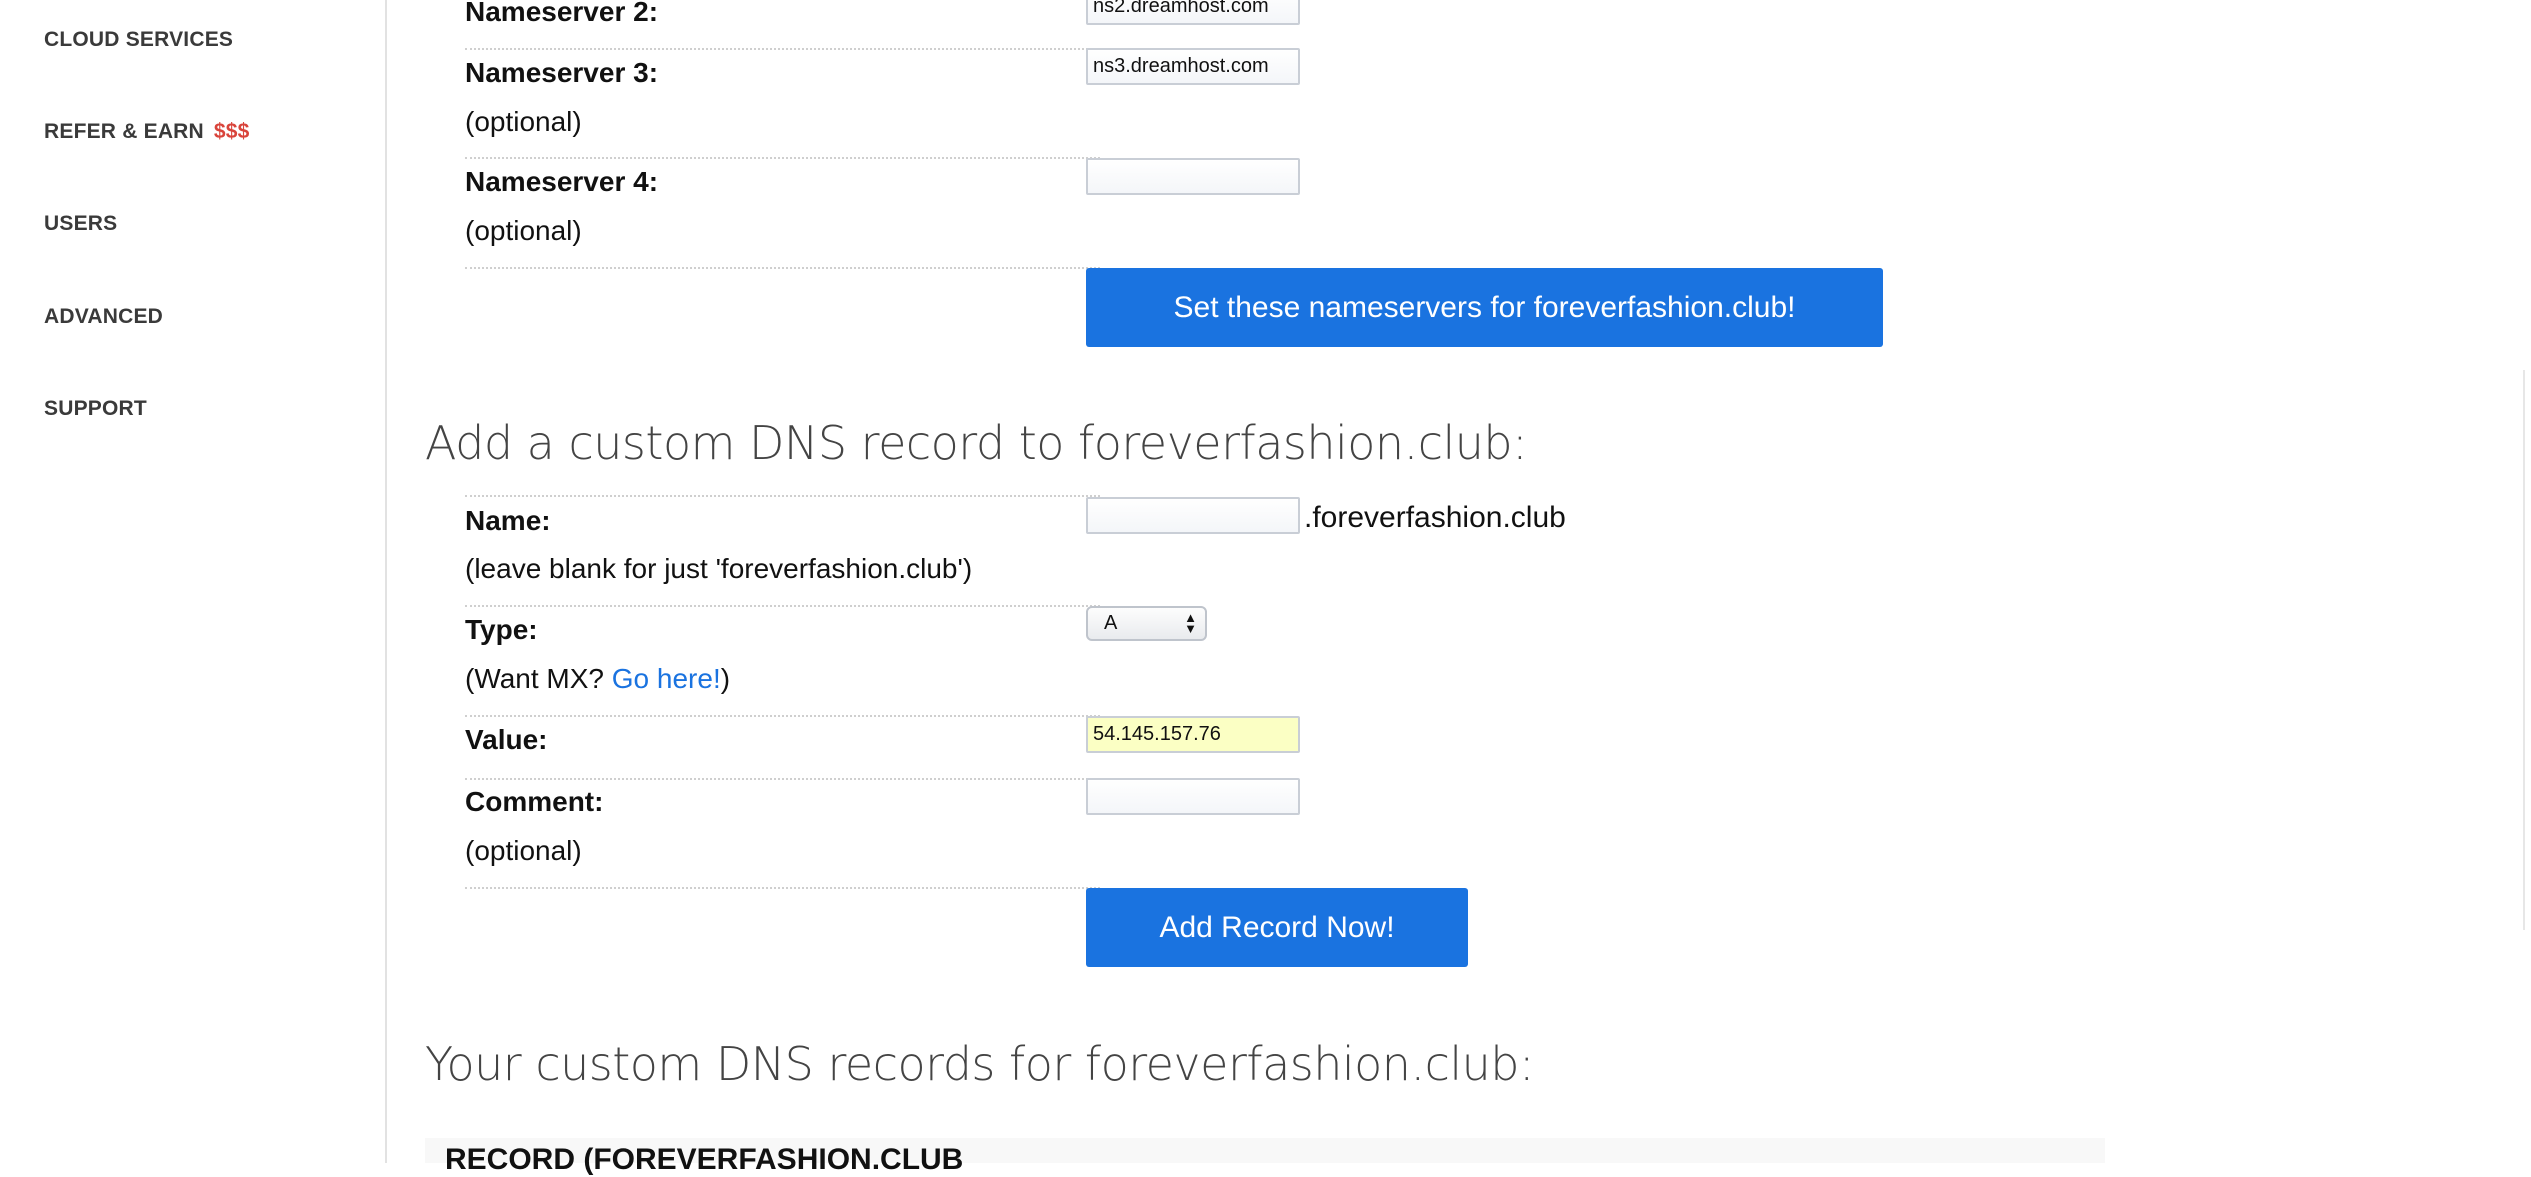 The image size is (2531, 1177). What do you see at coordinates (1193, 66) in the screenshot?
I see `nameserver-3-input: ns3.dreamhost.com` at bounding box center [1193, 66].